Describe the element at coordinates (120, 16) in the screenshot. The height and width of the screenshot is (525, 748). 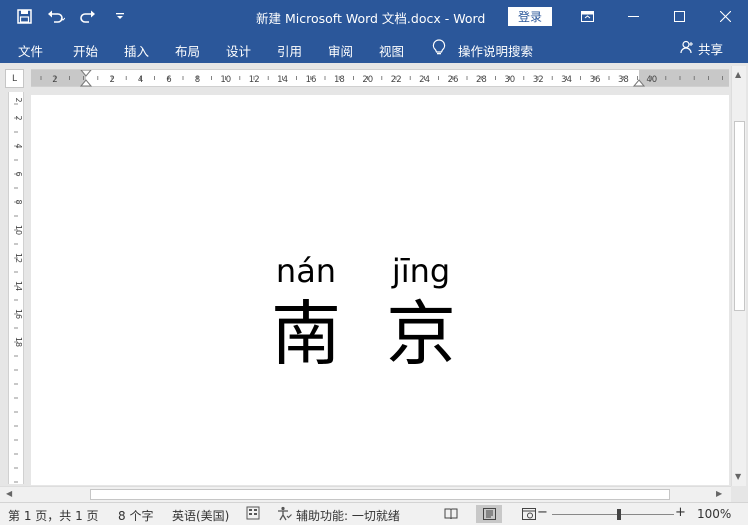
I see `customize-qat-icon` at that location.